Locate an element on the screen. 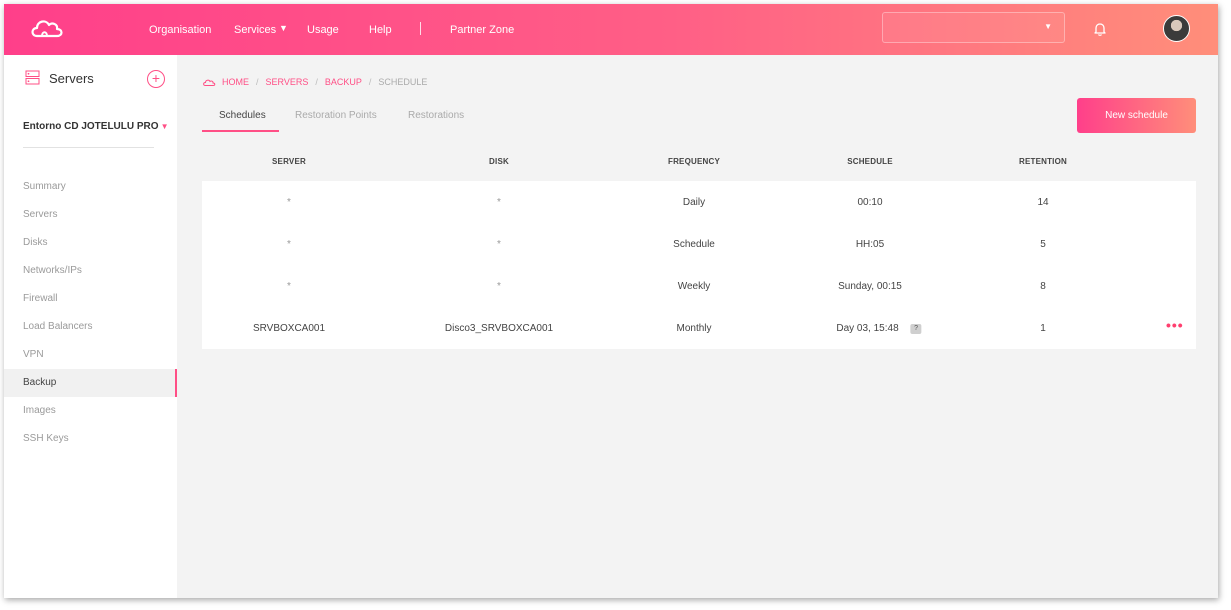  cell-retention: 14 is located at coordinates (1043, 202).